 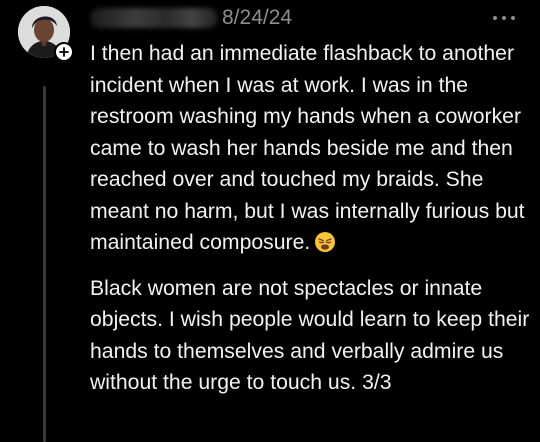 I want to click on follow-plus-button, so click(x=64, y=52).